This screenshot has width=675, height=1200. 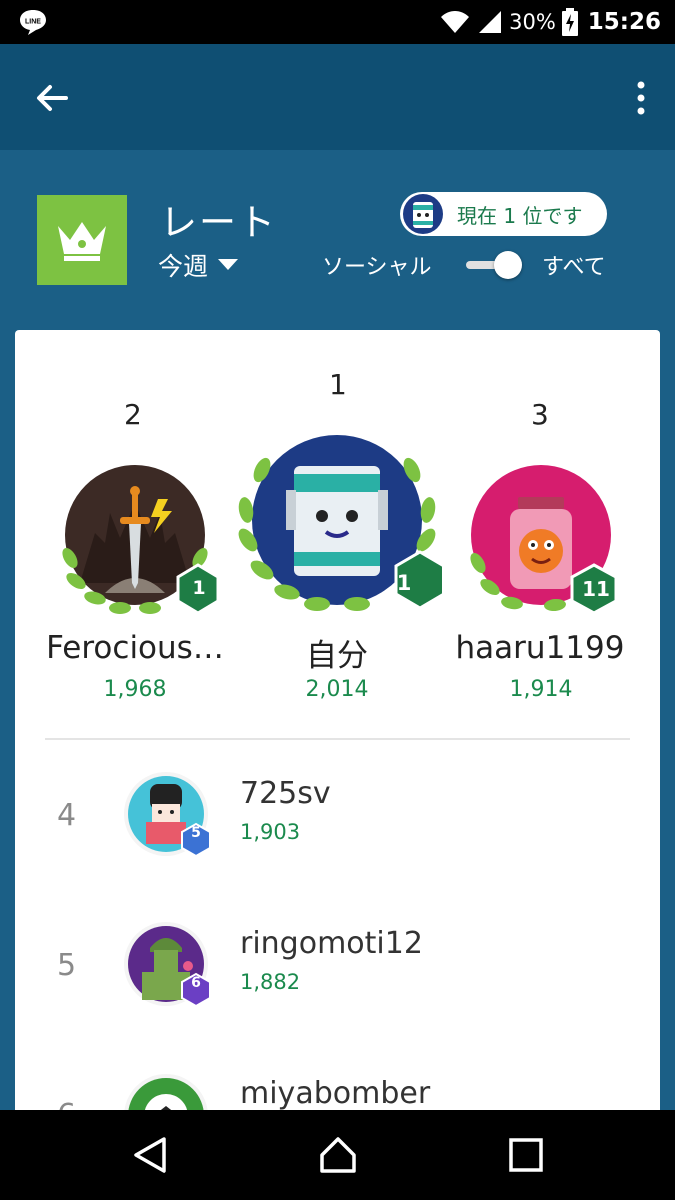 What do you see at coordinates (285, 793) in the screenshot?
I see `row-name: 725sv` at bounding box center [285, 793].